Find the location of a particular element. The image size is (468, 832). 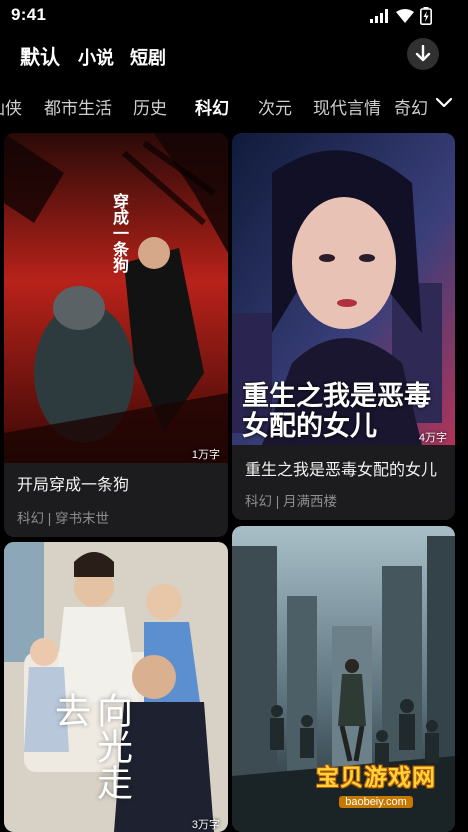

signal-icon is located at coordinates (379, 16).